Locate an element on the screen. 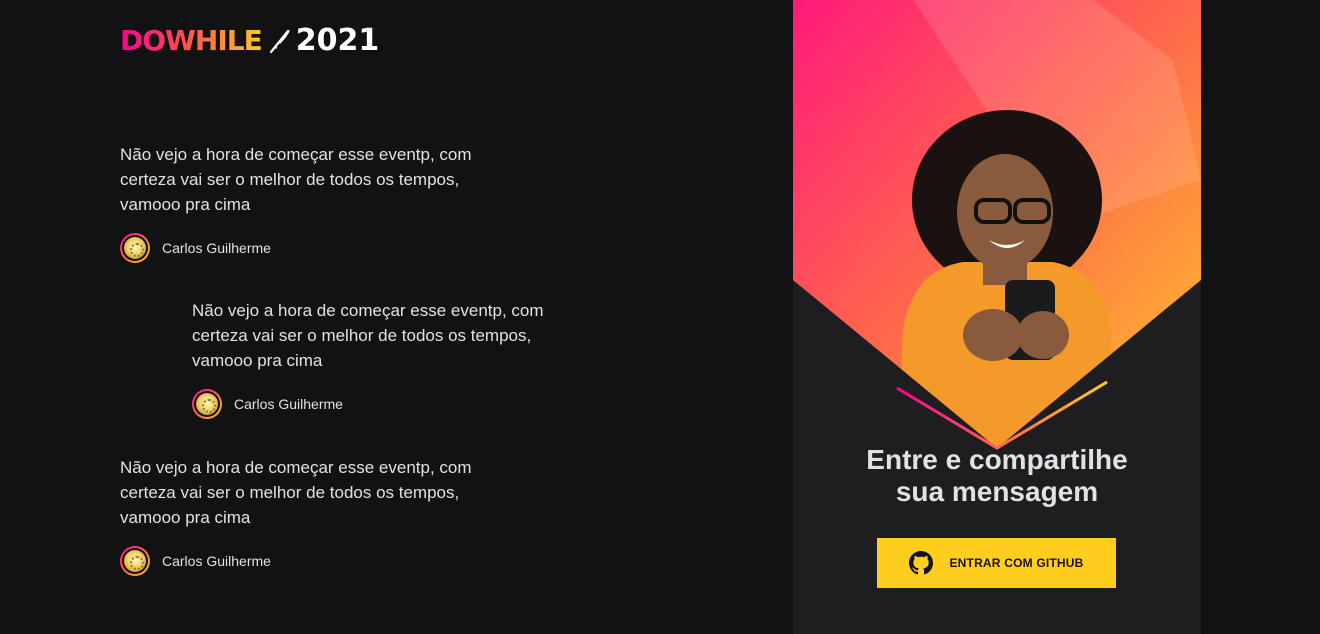 The image size is (1320, 634). github-icon is located at coordinates (921, 563).